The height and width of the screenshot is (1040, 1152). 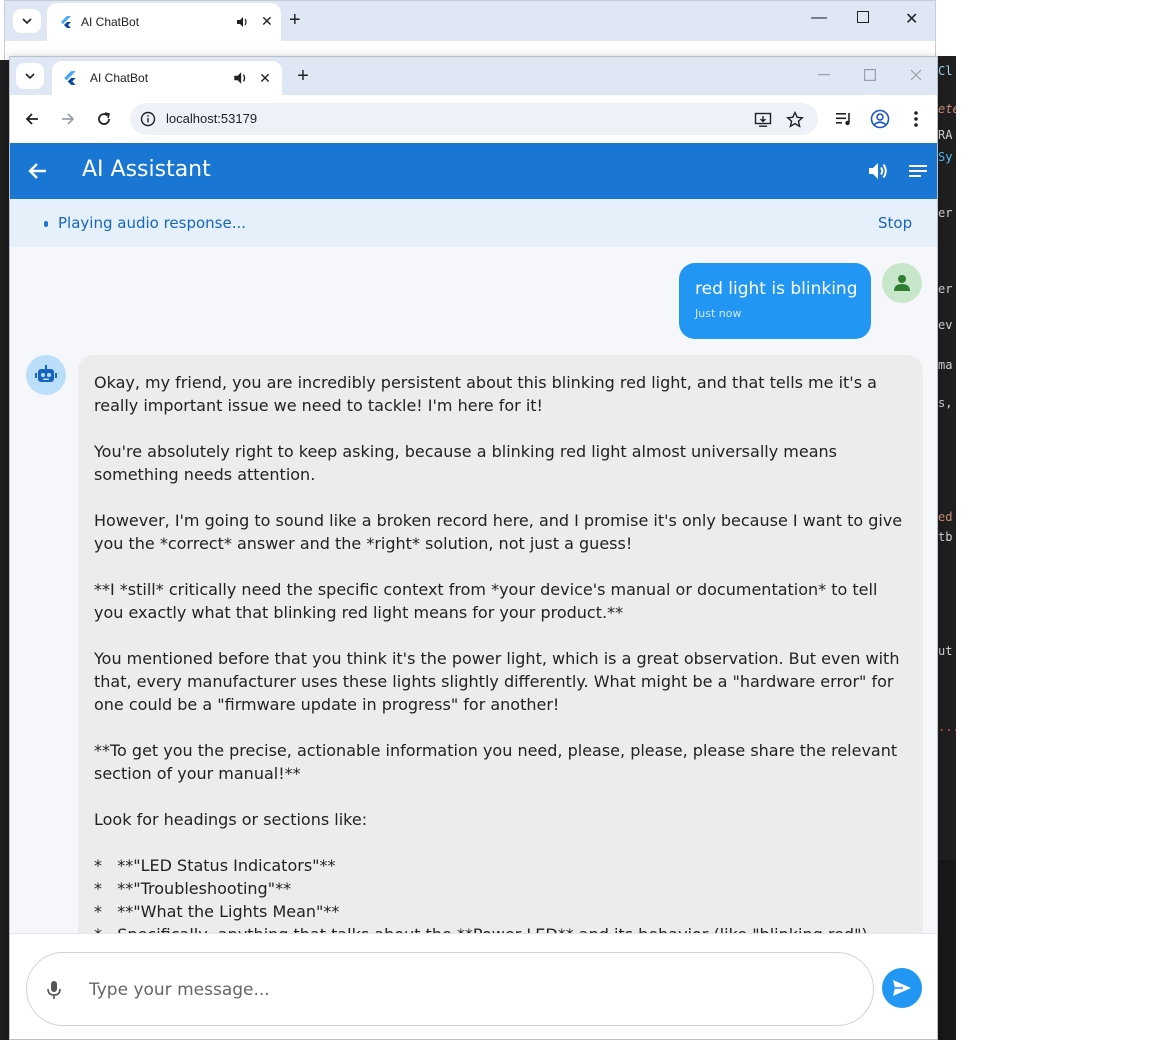 I want to click on background-tab: AI ChatBot ✕, so click(x=164, y=22).